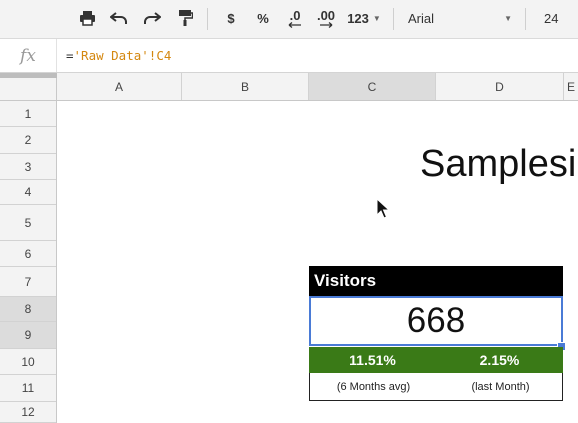  I want to click on formula-reference: 'Raw Data'!C4, so click(122, 55).